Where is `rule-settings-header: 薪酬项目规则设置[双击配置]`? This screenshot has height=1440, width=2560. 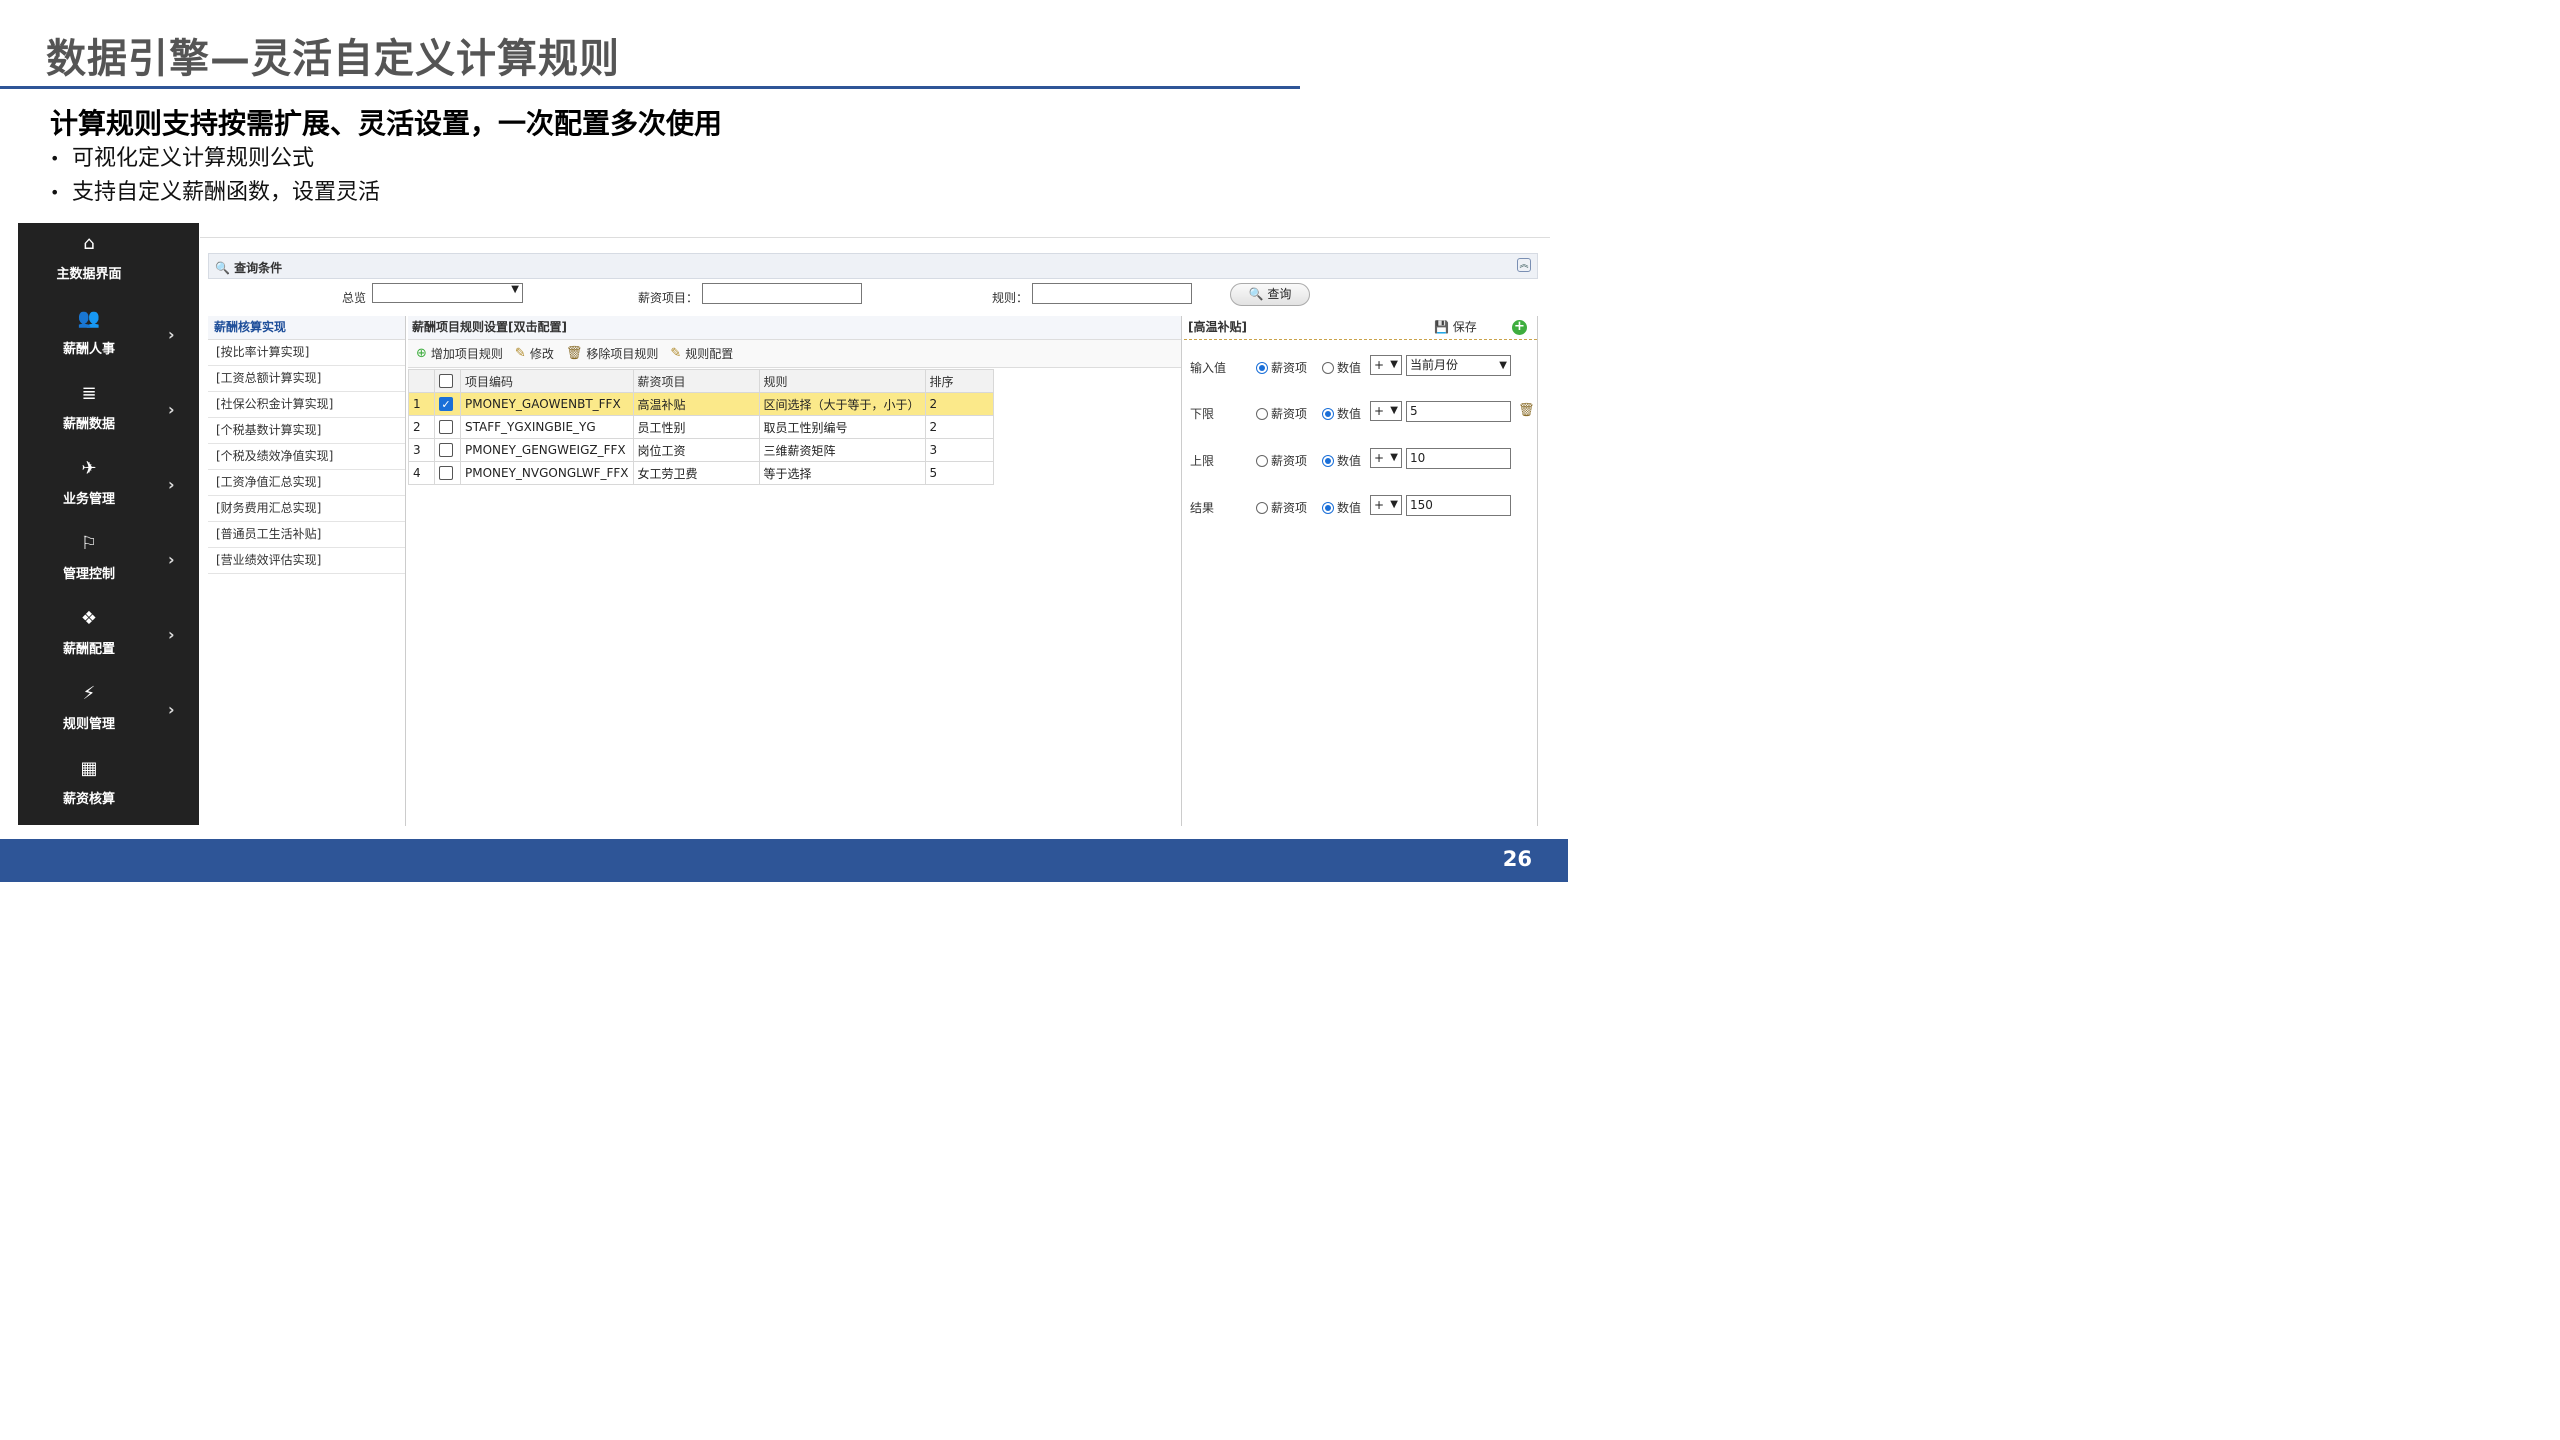 rule-settings-header: 薪酬项目规则设置[双击配置] is located at coordinates (794, 328).